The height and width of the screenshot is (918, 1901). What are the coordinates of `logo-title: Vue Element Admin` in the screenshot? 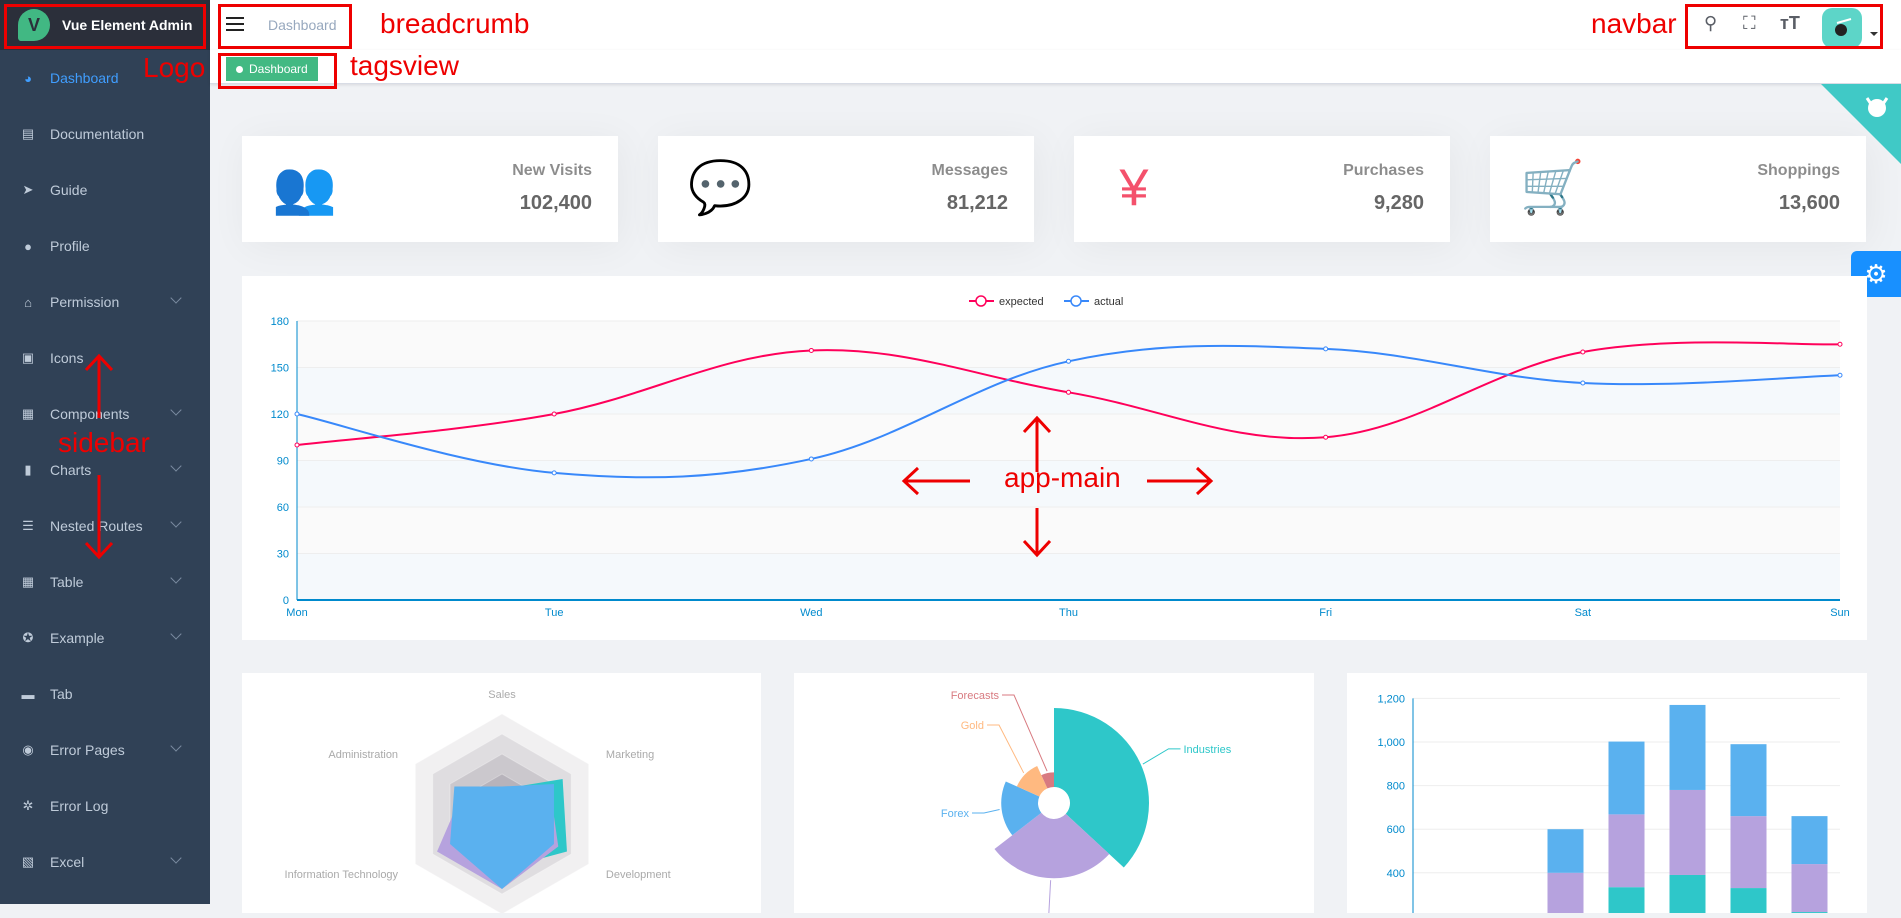 It's located at (127, 25).